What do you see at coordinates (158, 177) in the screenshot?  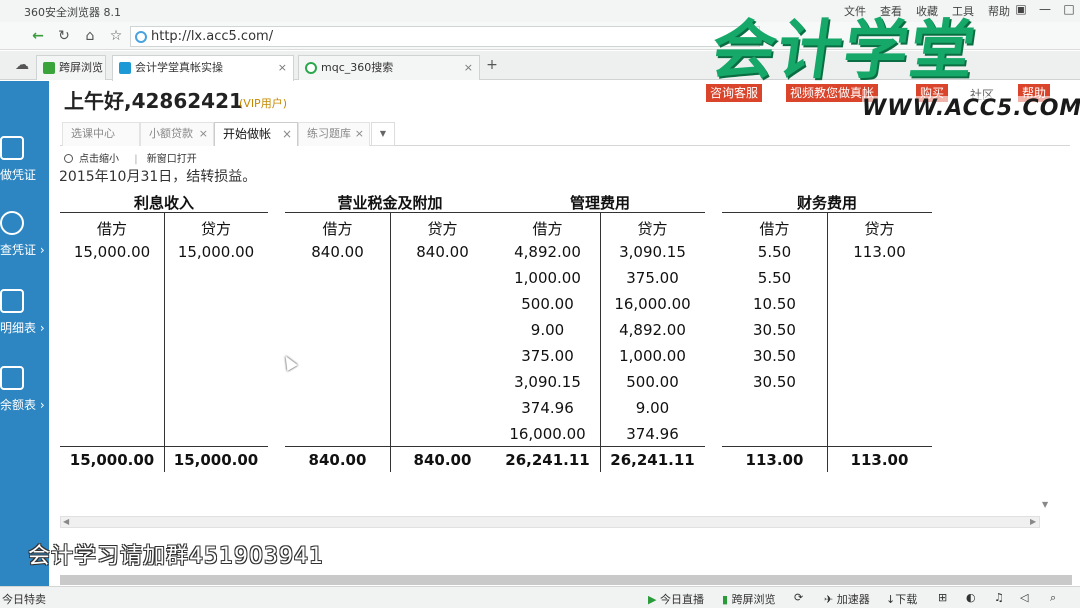 I see `document-title: 2015年10月31日，结转损益。` at bounding box center [158, 177].